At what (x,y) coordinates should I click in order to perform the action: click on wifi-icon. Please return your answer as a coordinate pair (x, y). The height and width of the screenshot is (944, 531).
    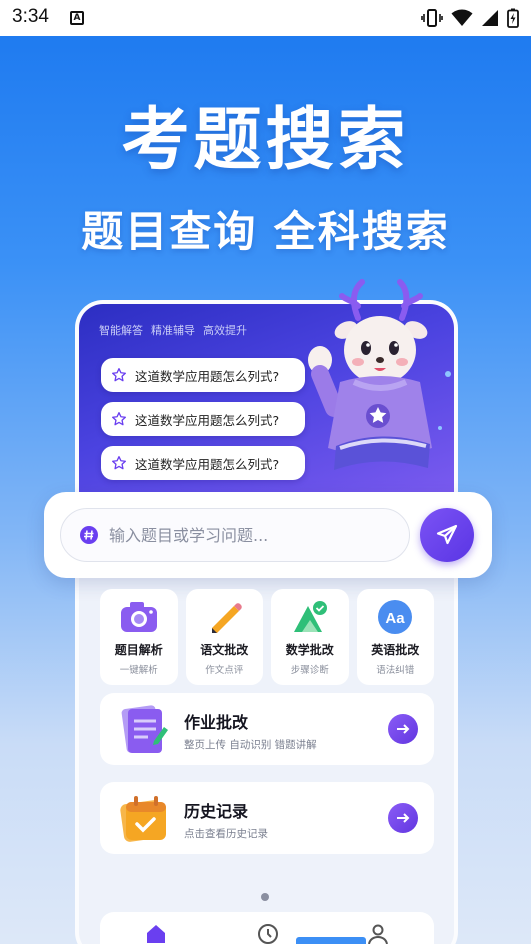
    Looking at the image, I should click on (462, 17).